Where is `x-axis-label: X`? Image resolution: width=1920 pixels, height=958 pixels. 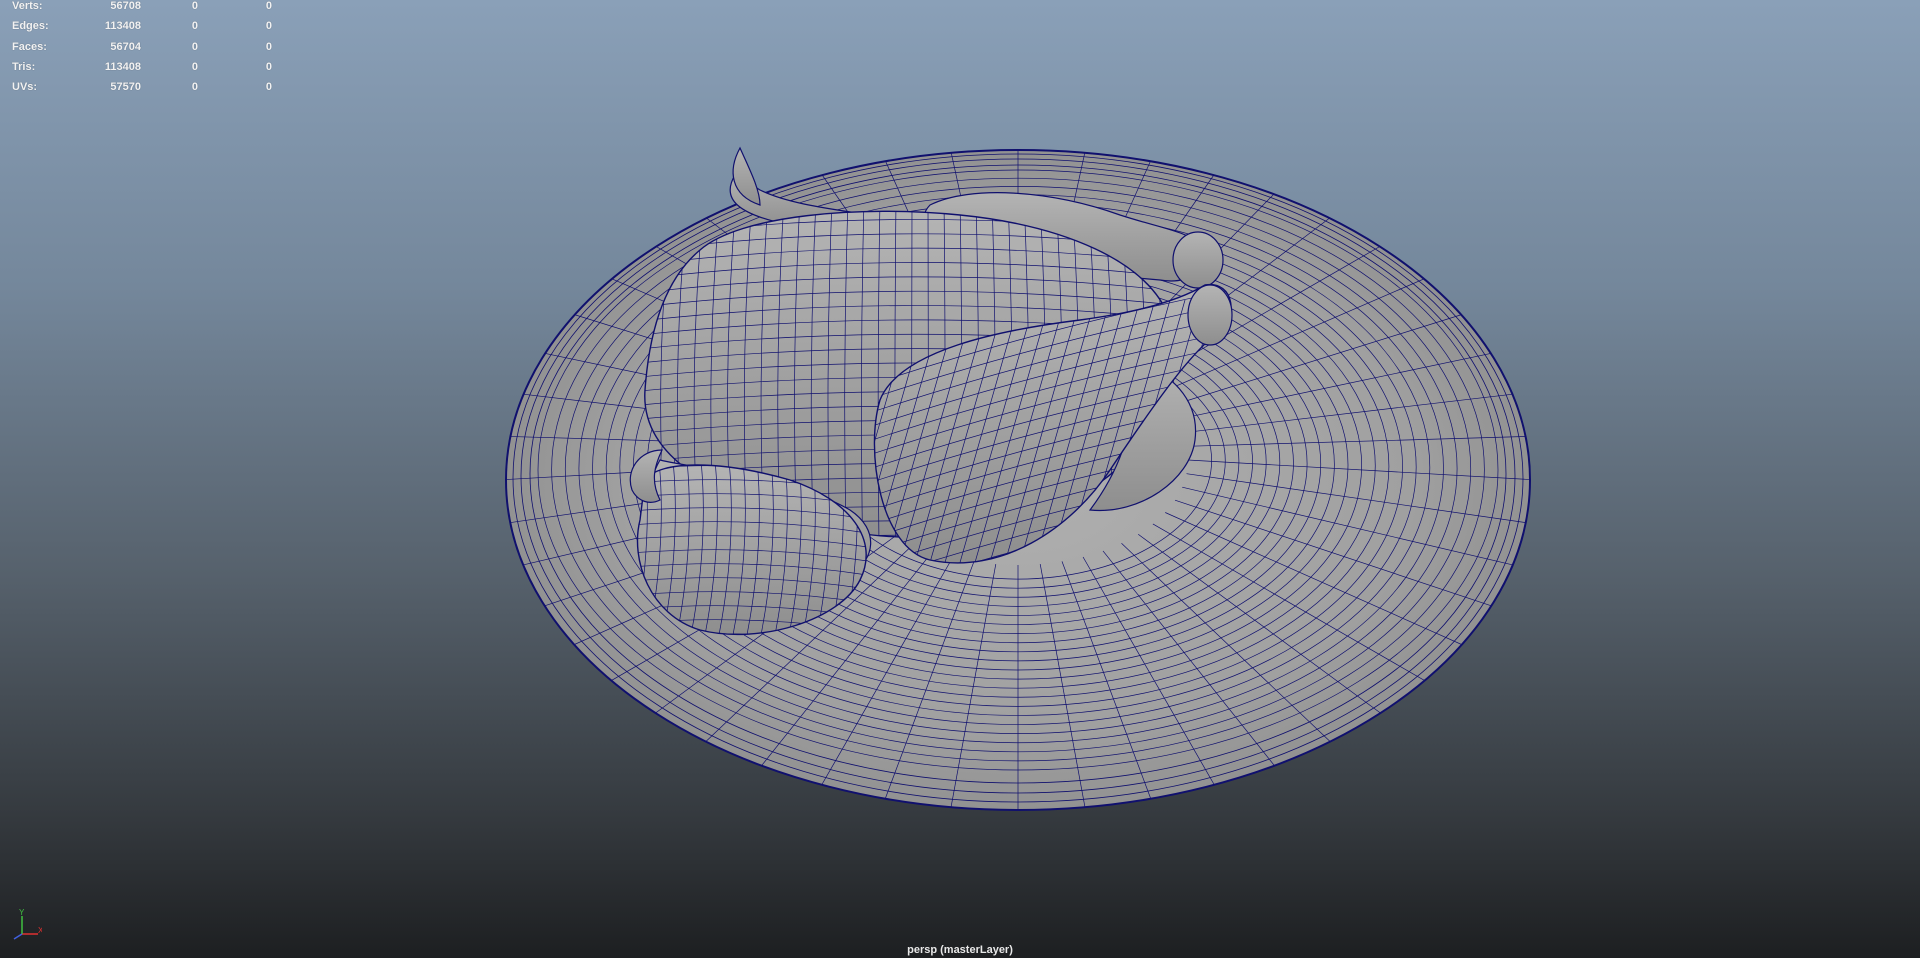
x-axis-label: X is located at coordinates (40, 930).